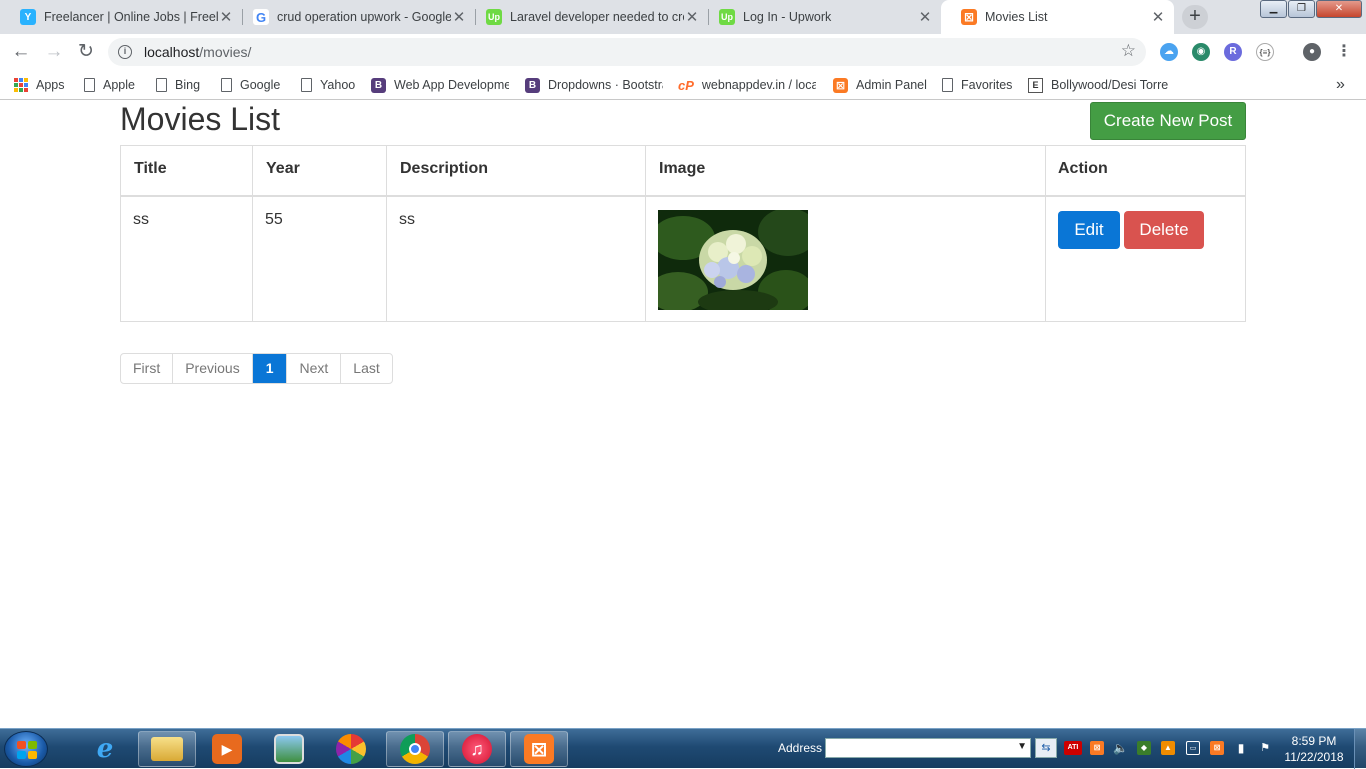 Image resolution: width=1366 pixels, height=769 pixels. I want to click on profile-icon: ●, so click(1312, 52).